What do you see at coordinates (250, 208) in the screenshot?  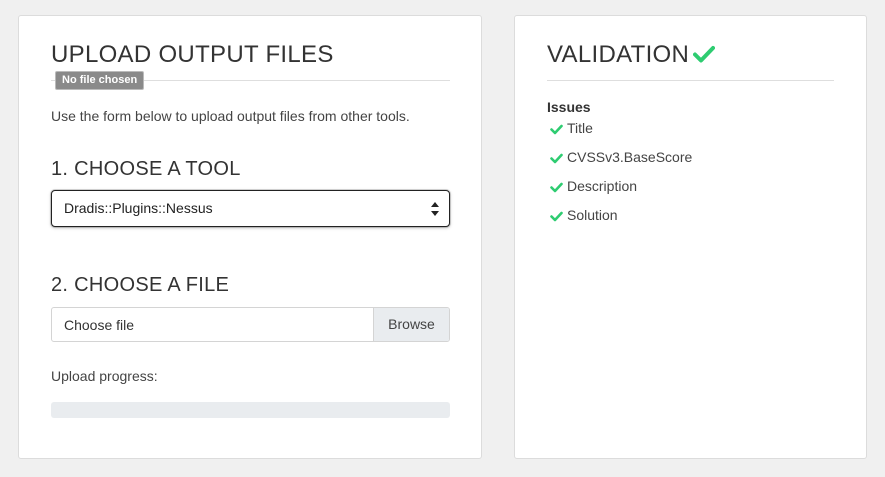 I see `tool-select: Dradis::Plugins::Nessus` at bounding box center [250, 208].